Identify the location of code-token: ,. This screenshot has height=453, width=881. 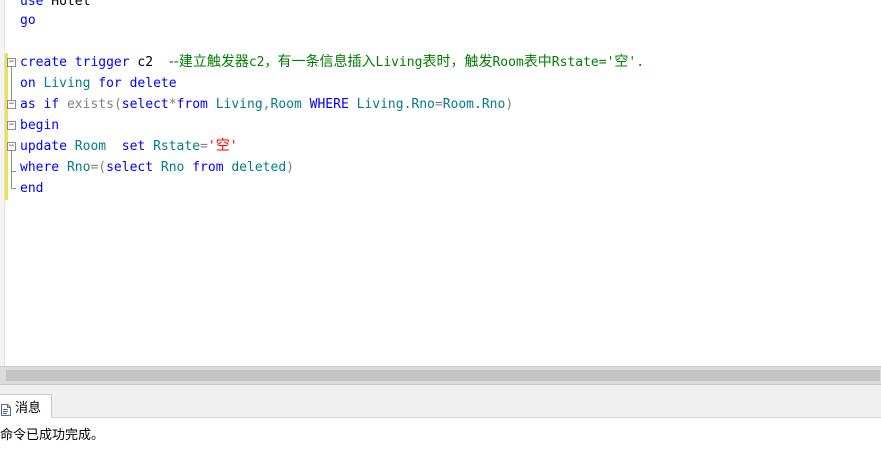
(266, 104).